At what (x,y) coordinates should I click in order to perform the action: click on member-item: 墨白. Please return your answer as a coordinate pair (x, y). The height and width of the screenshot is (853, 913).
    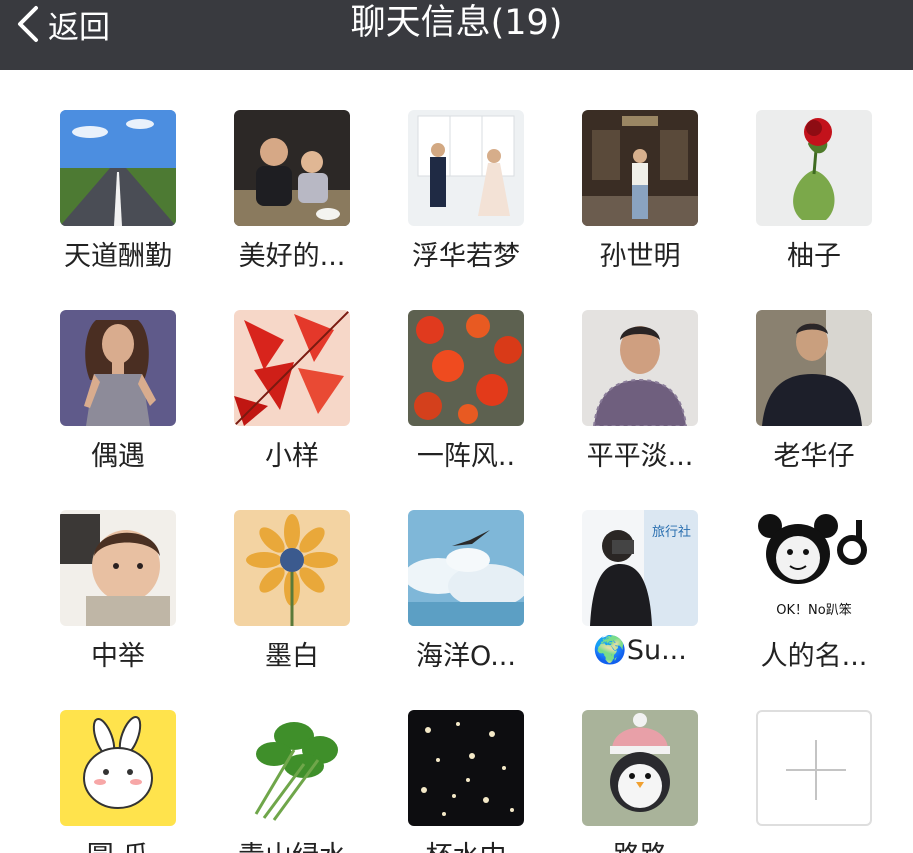
    Looking at the image, I should click on (292, 600).